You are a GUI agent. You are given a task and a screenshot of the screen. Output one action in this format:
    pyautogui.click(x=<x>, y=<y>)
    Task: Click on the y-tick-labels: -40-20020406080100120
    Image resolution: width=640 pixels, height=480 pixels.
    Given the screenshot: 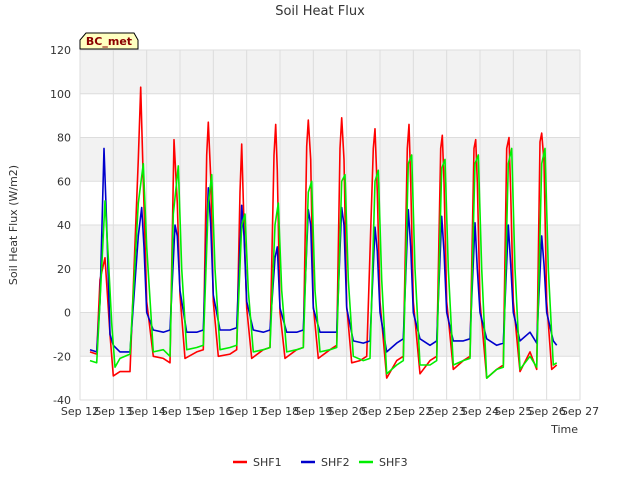 What is the action you would take?
    pyautogui.click(x=60, y=225)
    